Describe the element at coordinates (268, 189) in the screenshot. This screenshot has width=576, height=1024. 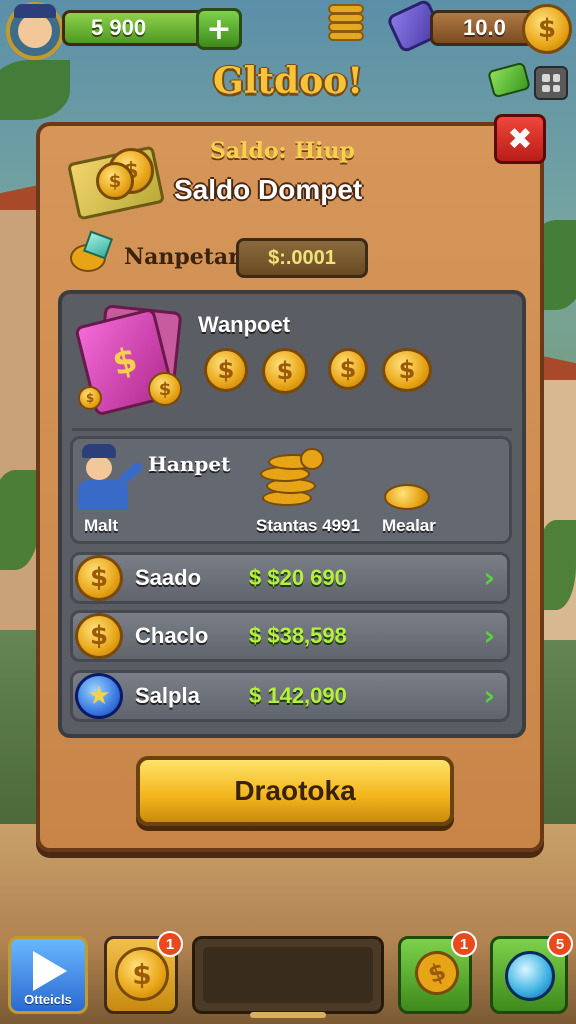
I see `panel-heading: Saldo Dompet` at that location.